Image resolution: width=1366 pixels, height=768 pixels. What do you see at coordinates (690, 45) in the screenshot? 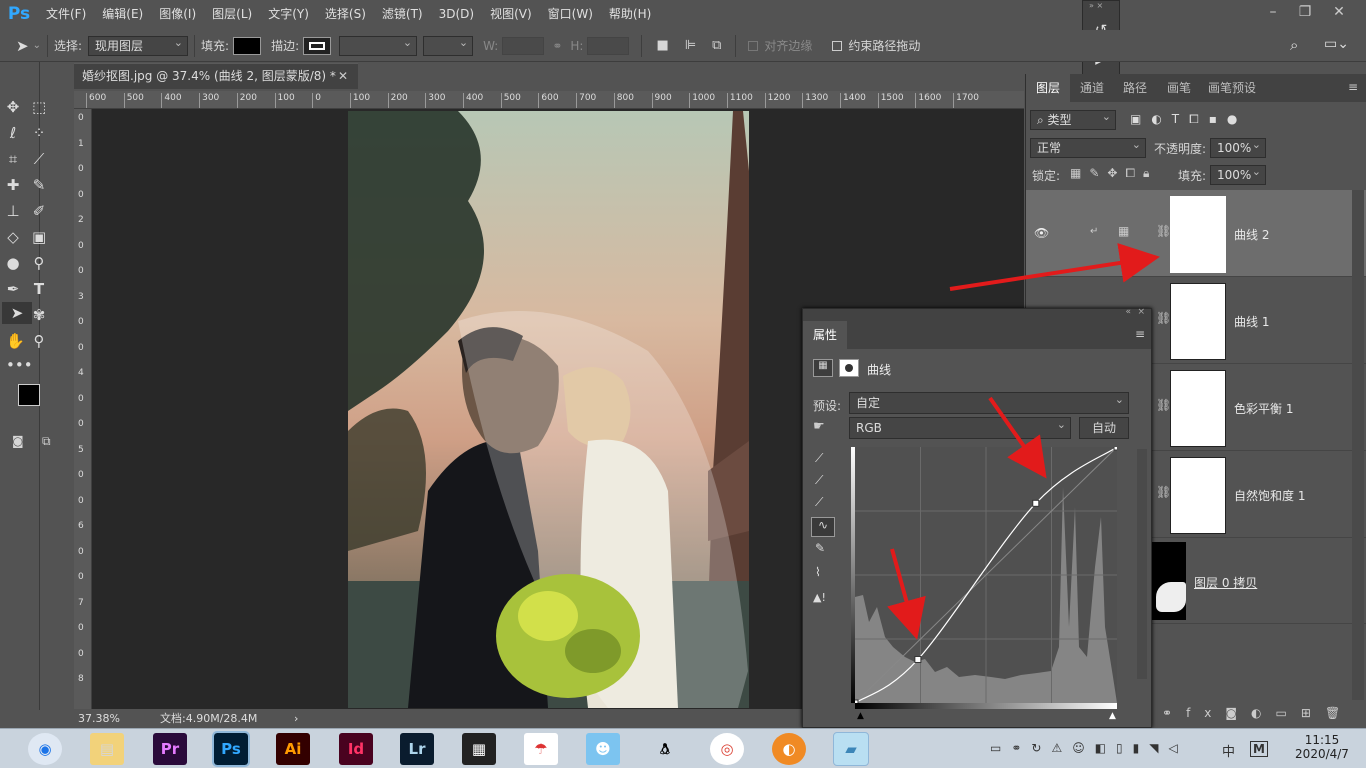
I see `path-alignment-icon: ⊫` at bounding box center [690, 45].